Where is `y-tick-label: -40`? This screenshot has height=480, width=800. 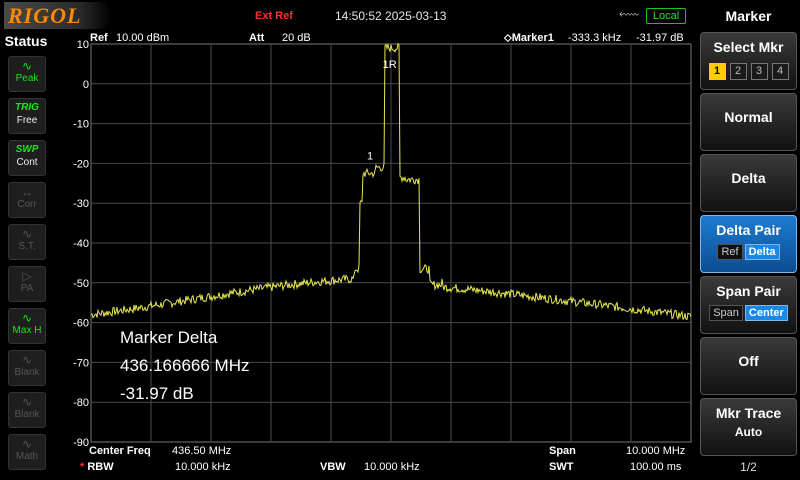
y-tick-label: -40 is located at coordinates (81, 244).